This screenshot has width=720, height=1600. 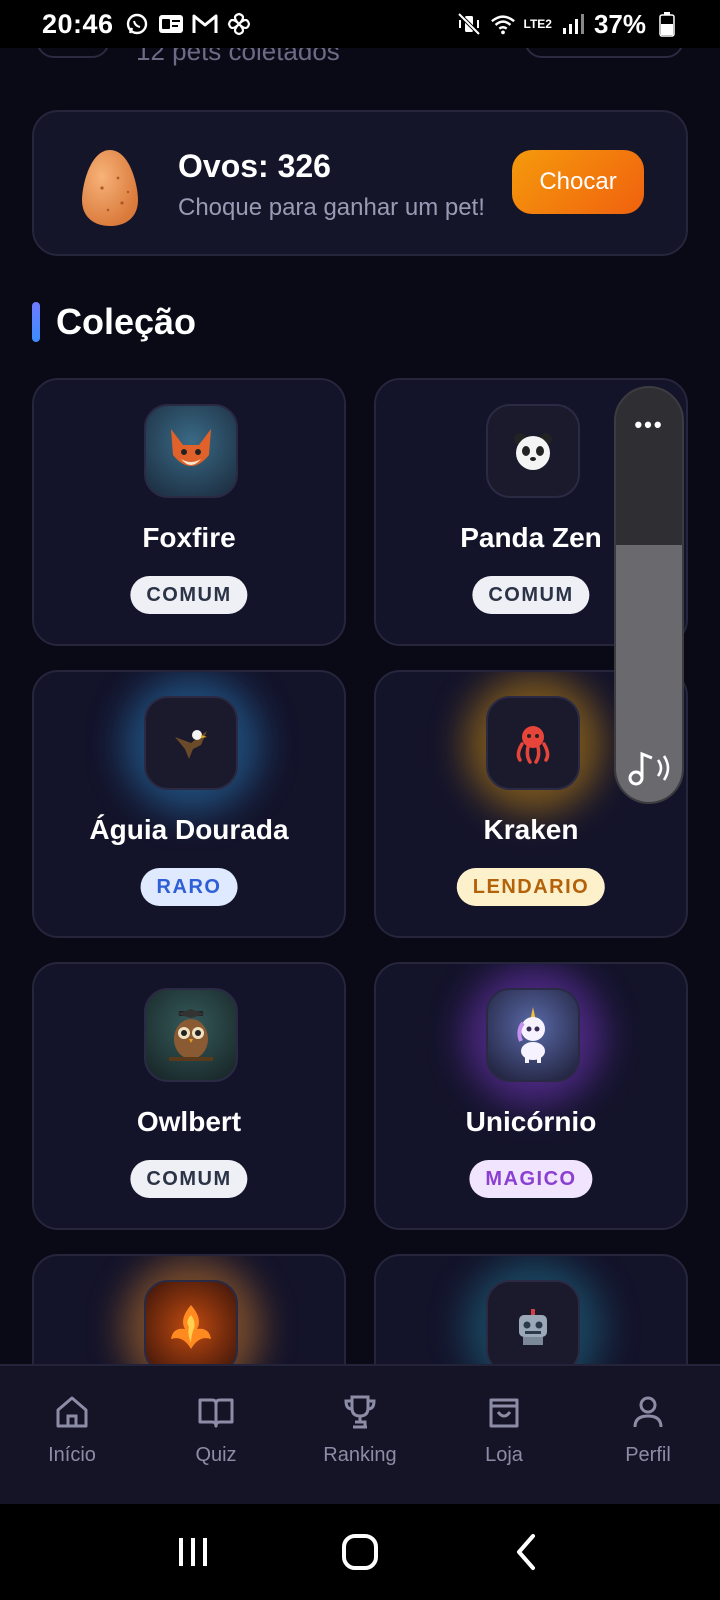 I want to click on eagle-icon, so click(x=191, y=743).